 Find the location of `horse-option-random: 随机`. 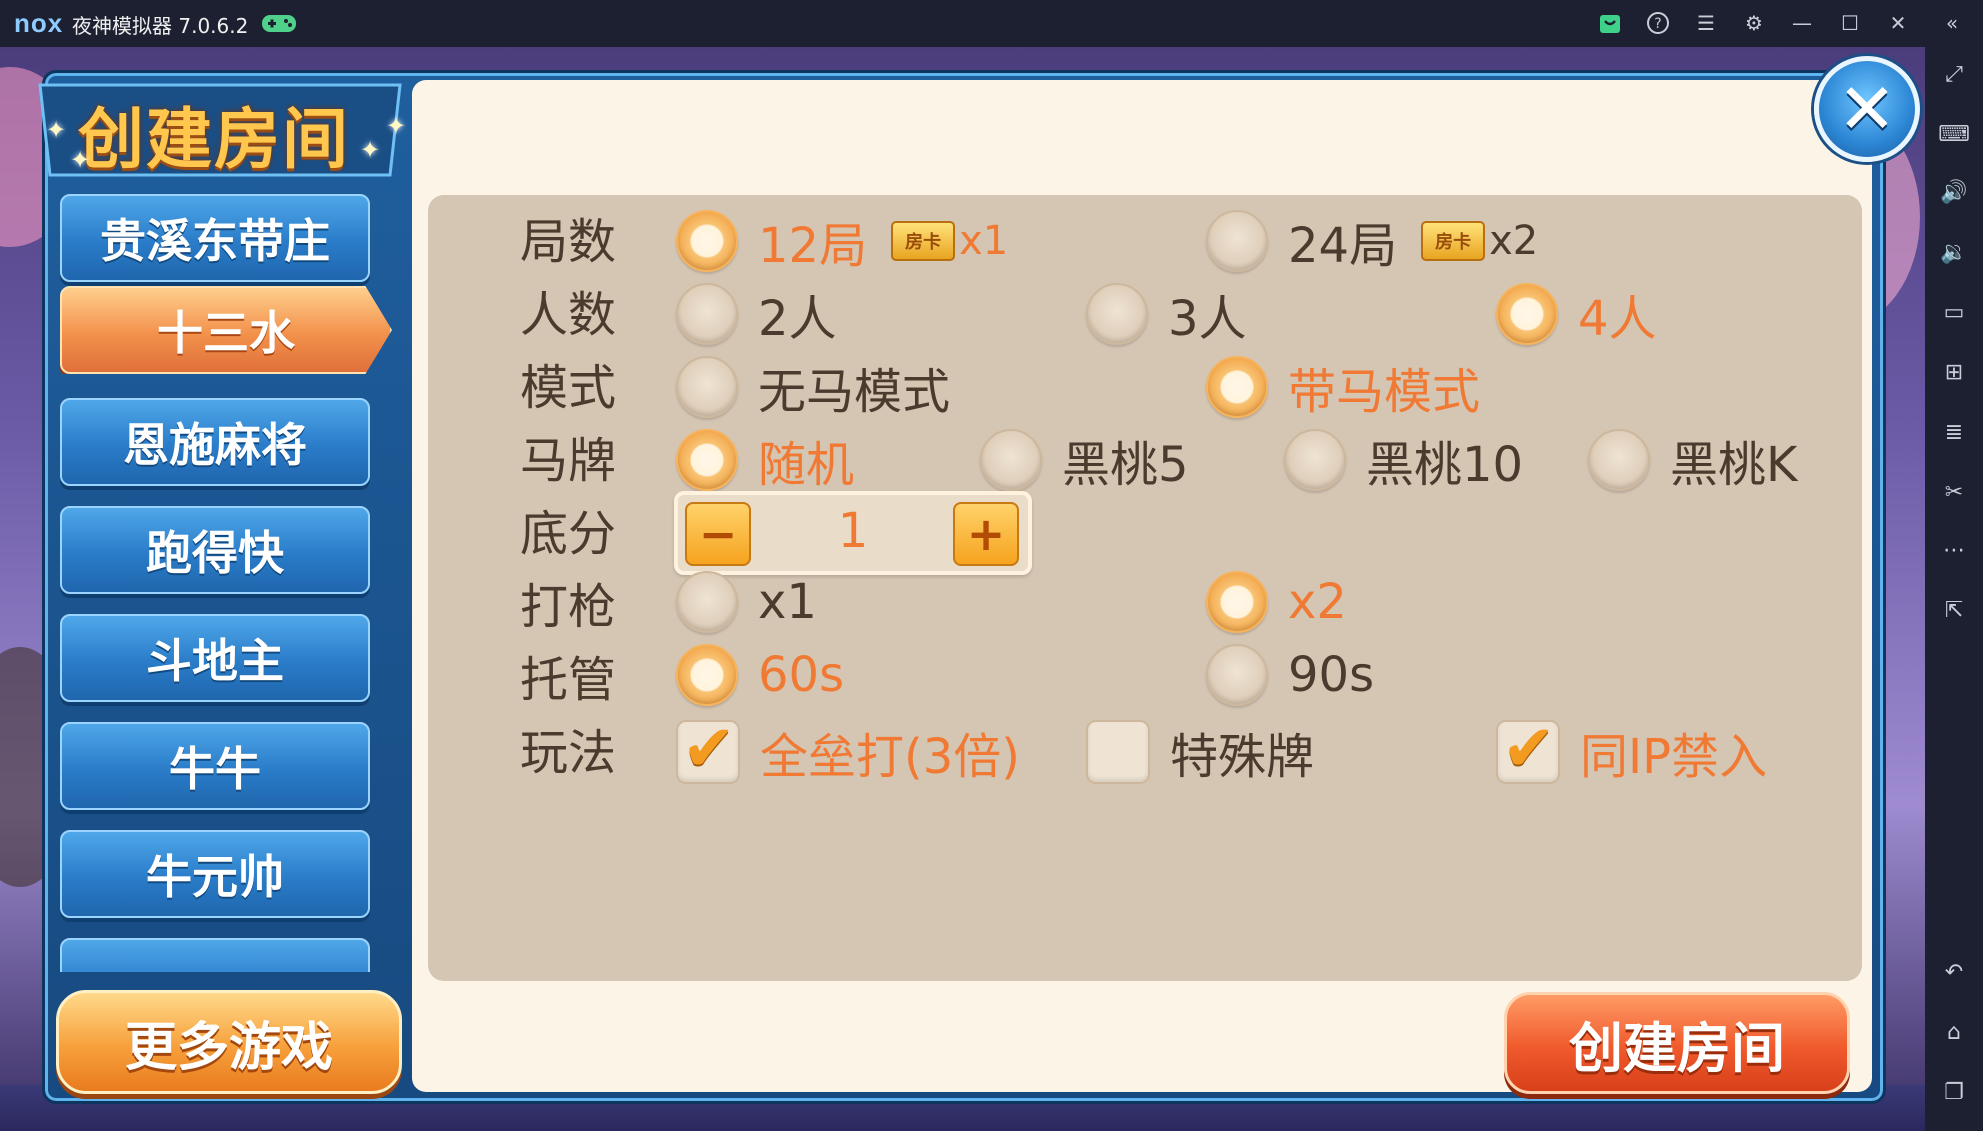

horse-option-random: 随机 is located at coordinates (765, 460).